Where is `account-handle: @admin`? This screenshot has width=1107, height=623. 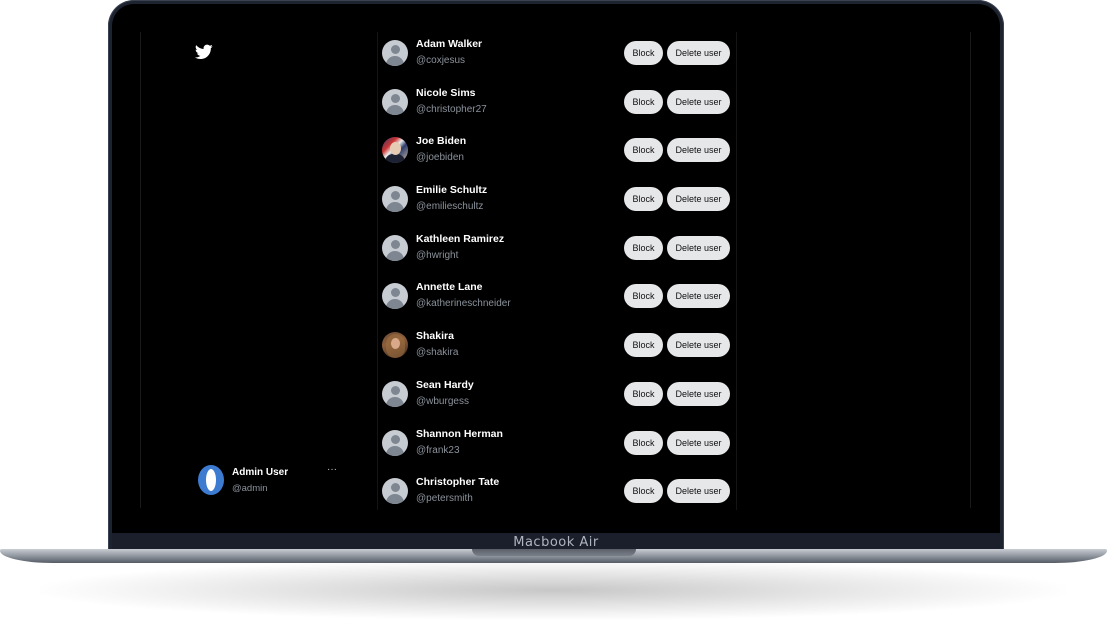
account-handle: @admin is located at coordinates (250, 488).